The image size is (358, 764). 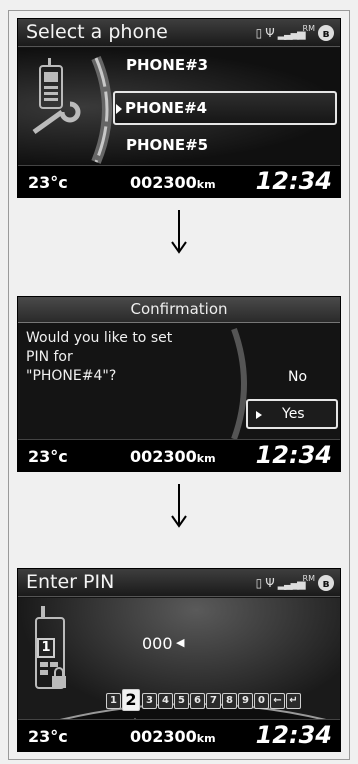 What do you see at coordinates (229, 701) in the screenshot?
I see `pin-digit-key: 8` at bounding box center [229, 701].